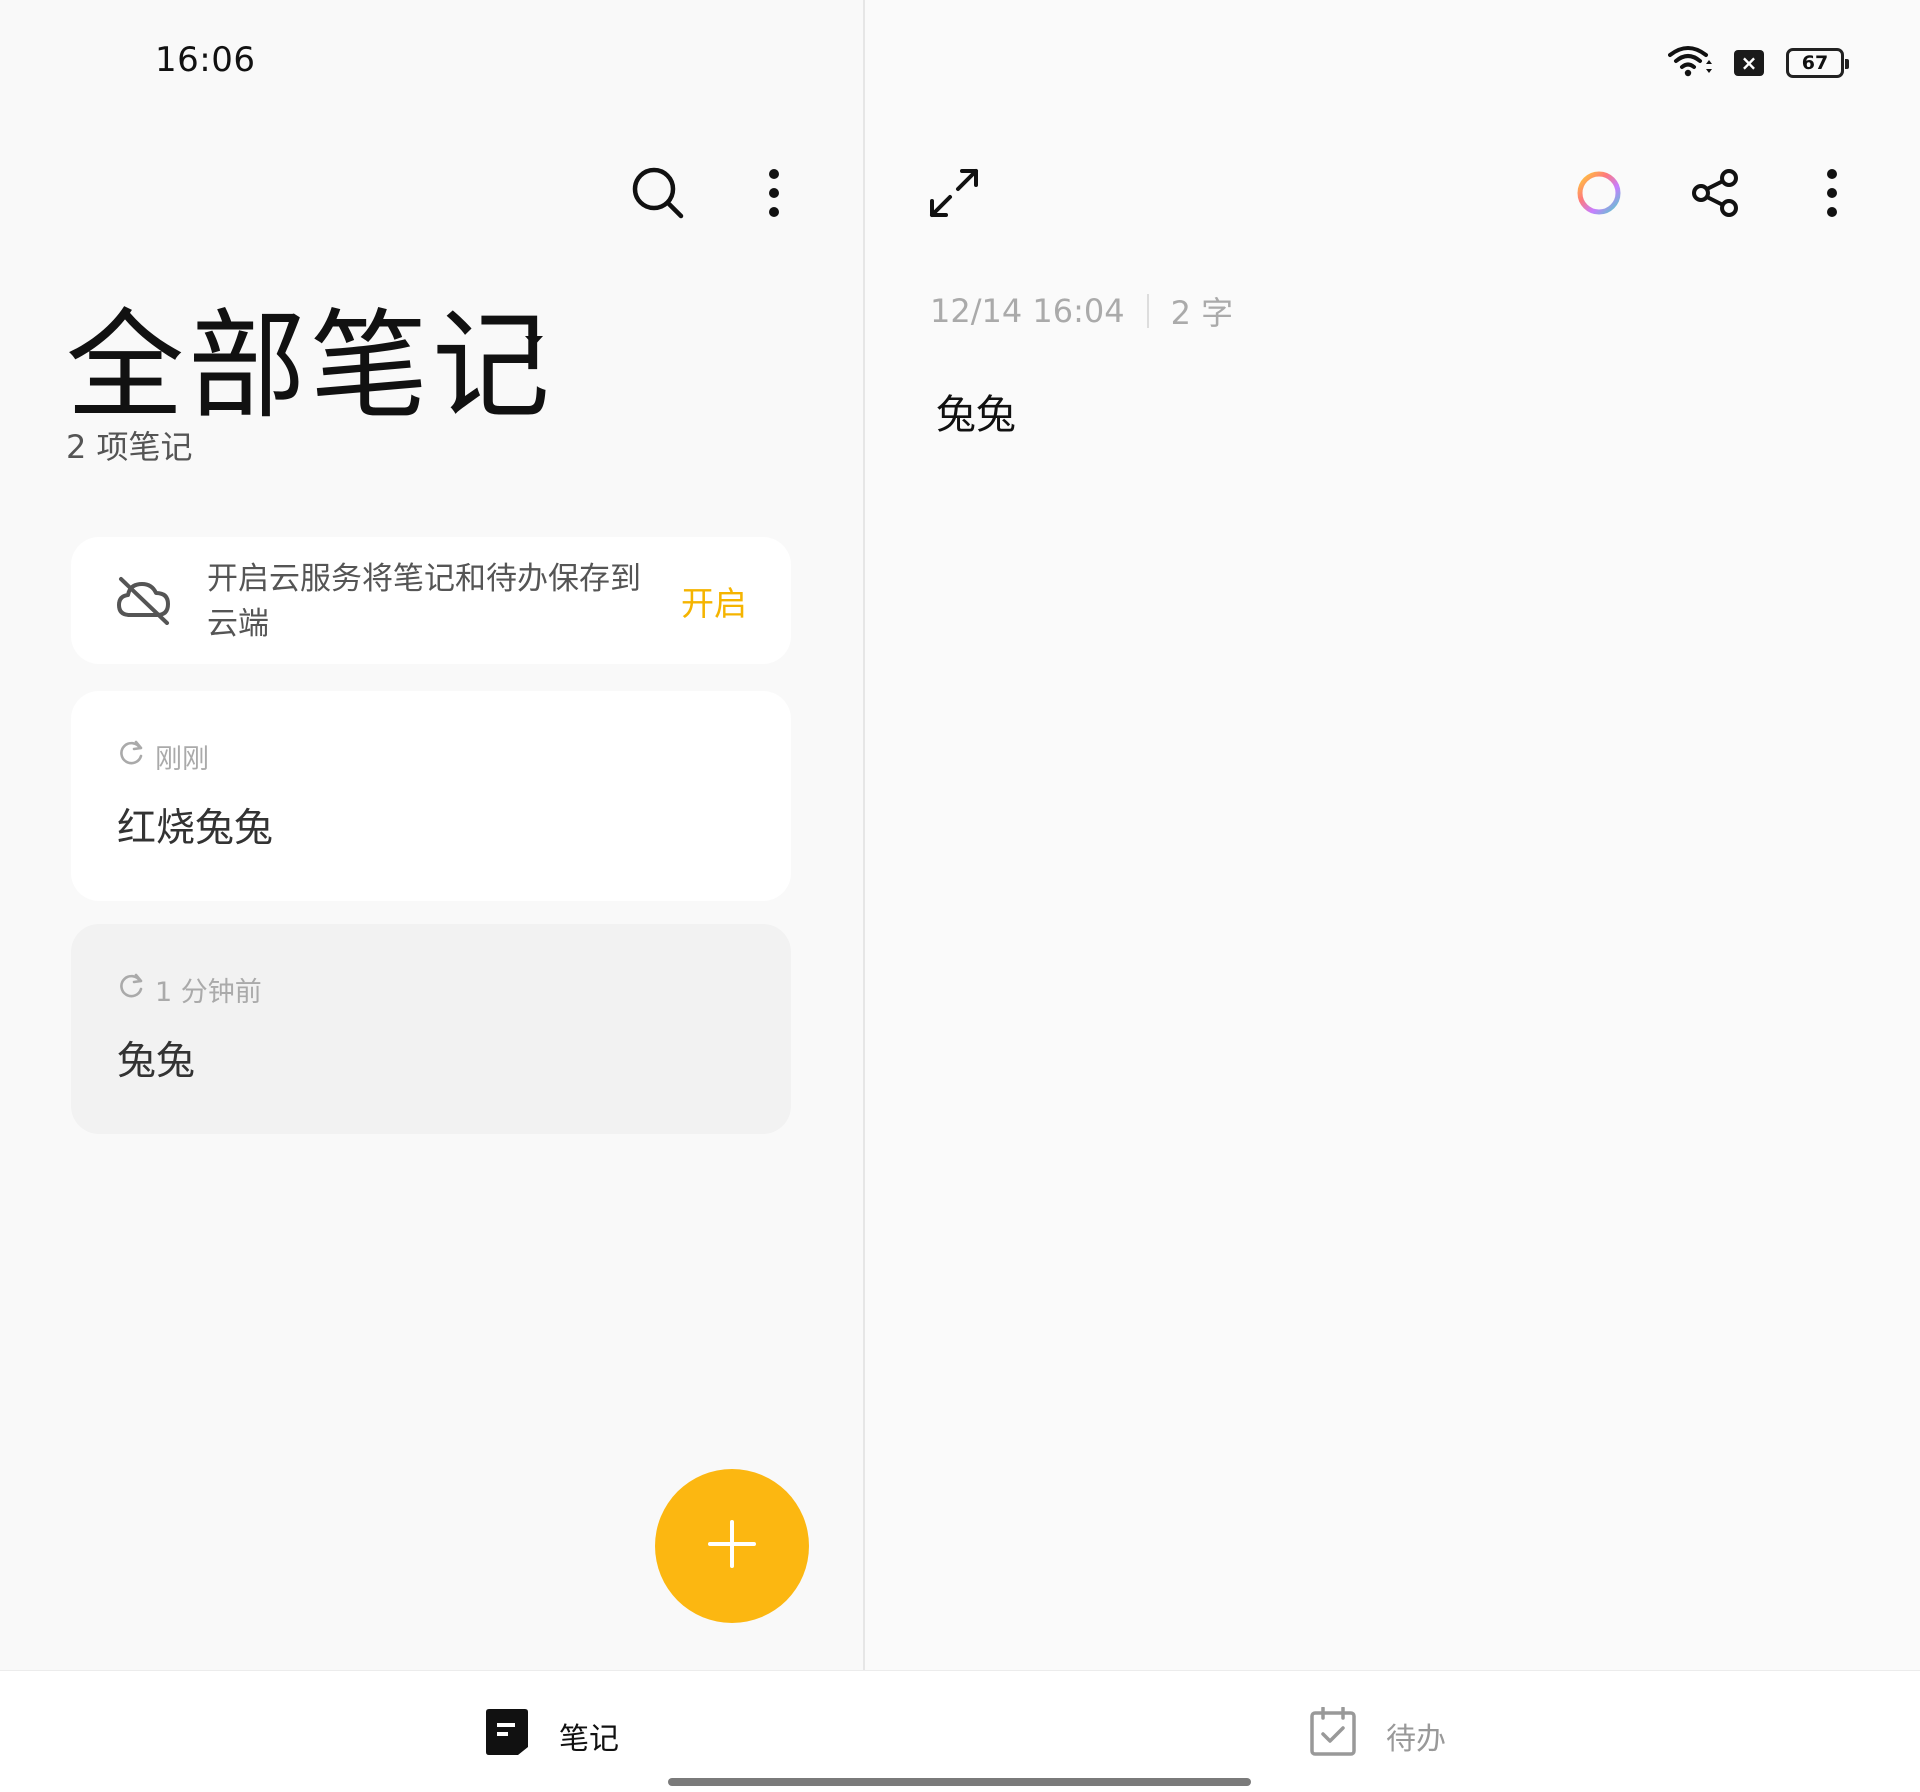  I want to click on note-meta: 刚刚, so click(163, 756).